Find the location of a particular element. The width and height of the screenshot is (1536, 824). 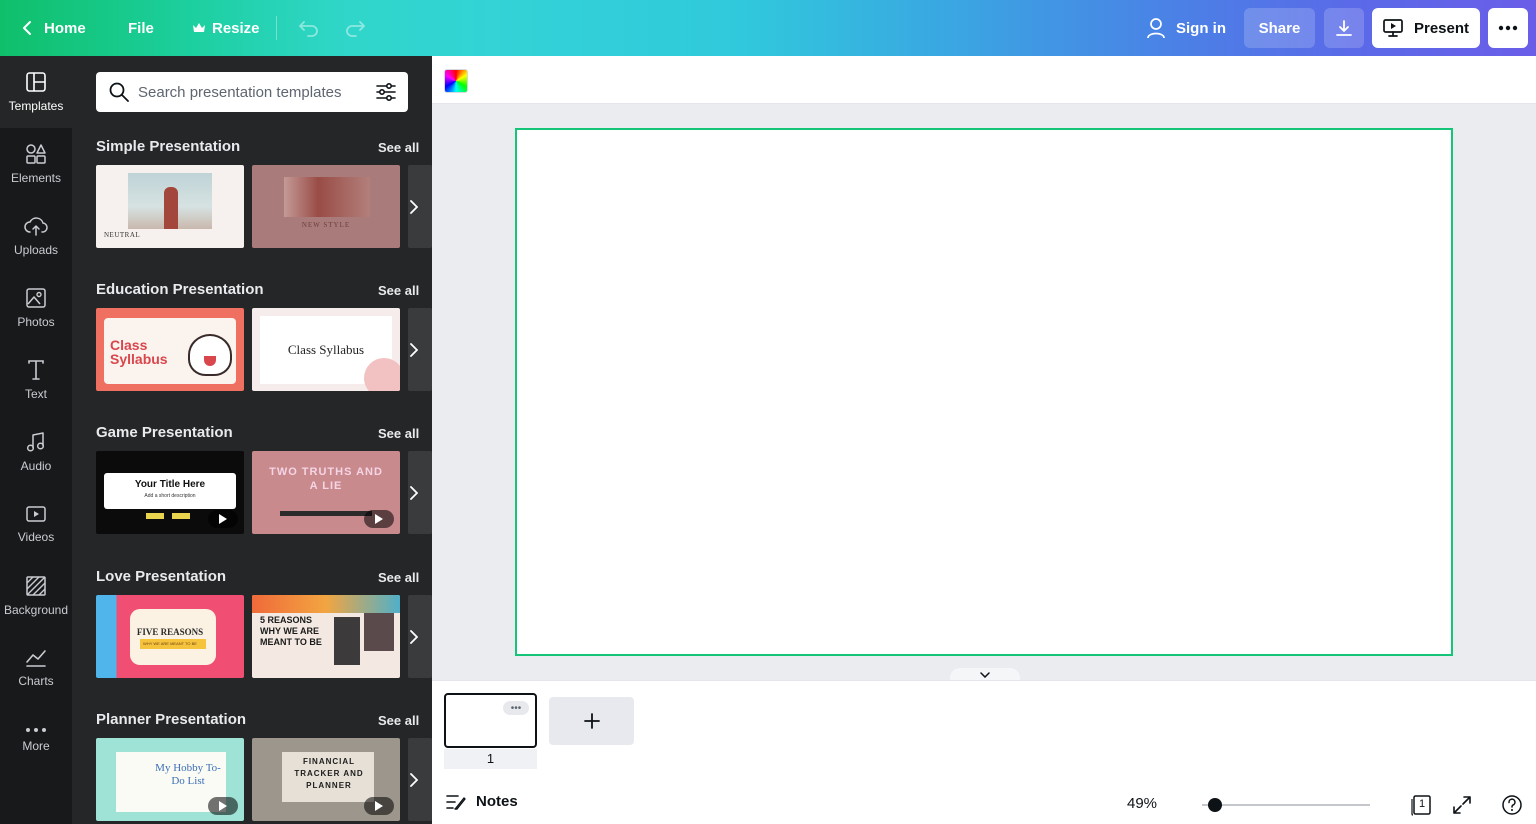

zoom-slider-handle is located at coordinates (1215, 805).